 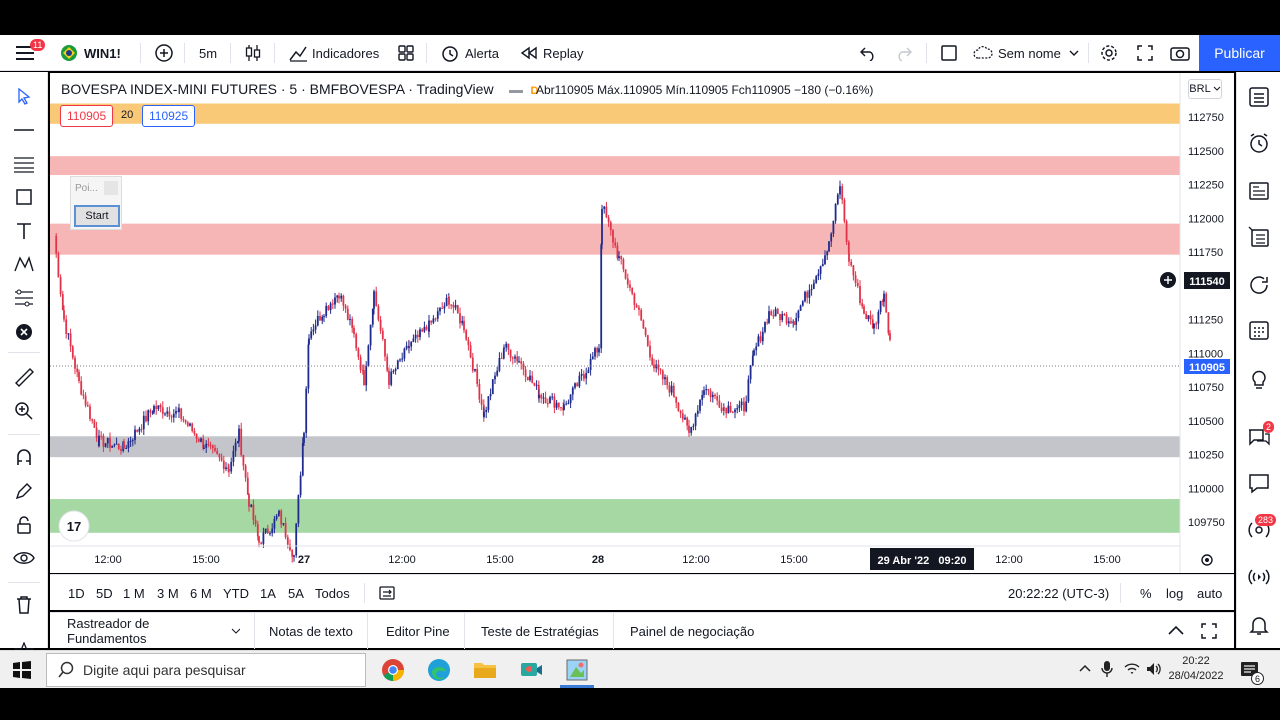 I want to click on symbol-search: WIN1!, so click(x=90, y=53).